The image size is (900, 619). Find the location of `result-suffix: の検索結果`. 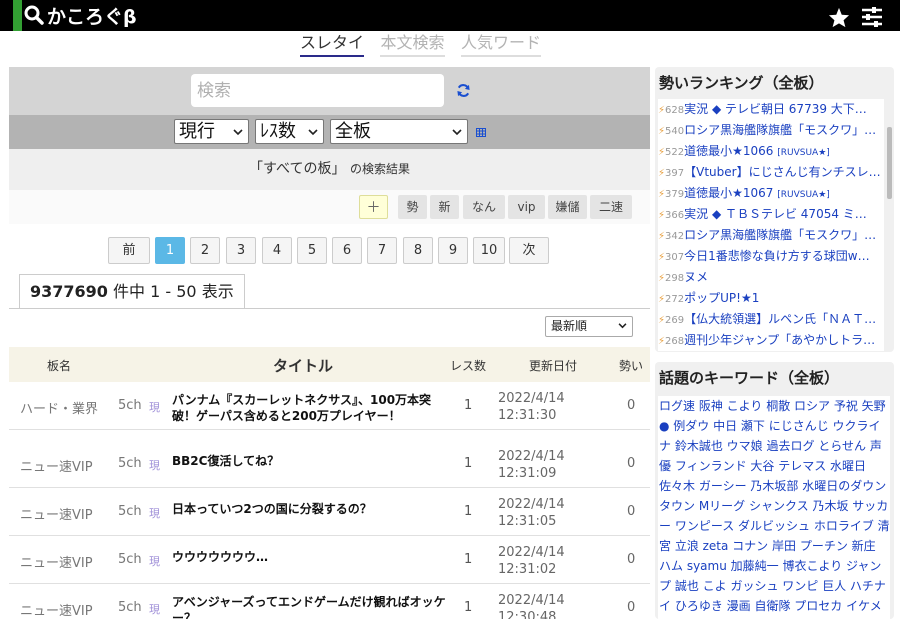

result-suffix: の検索結果 is located at coordinates (379, 169).